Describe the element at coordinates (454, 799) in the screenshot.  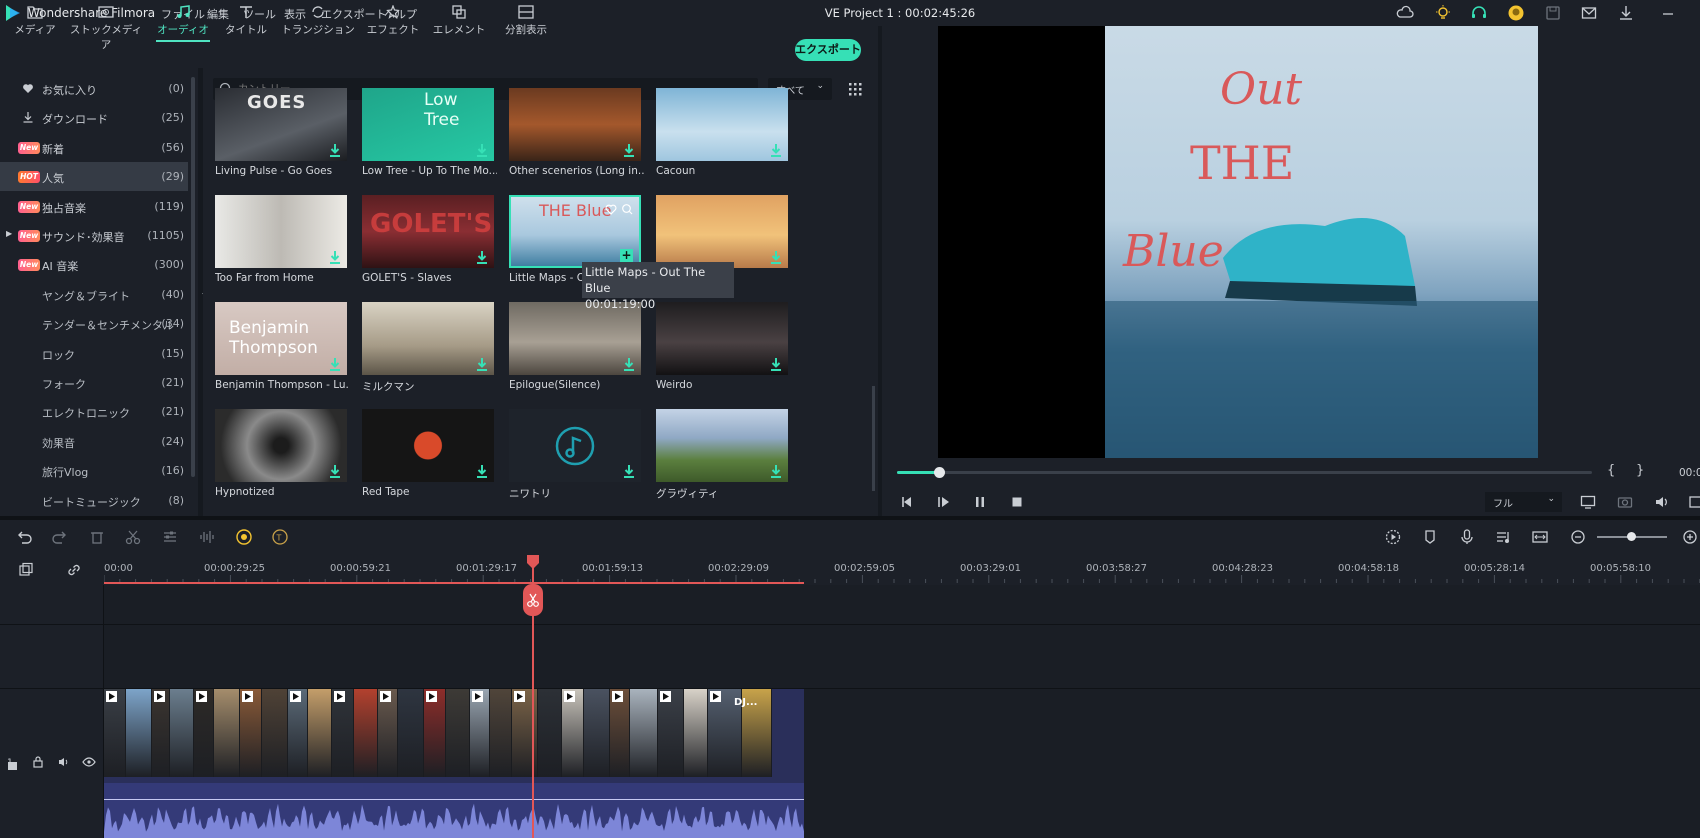
I see `volume-line` at that location.